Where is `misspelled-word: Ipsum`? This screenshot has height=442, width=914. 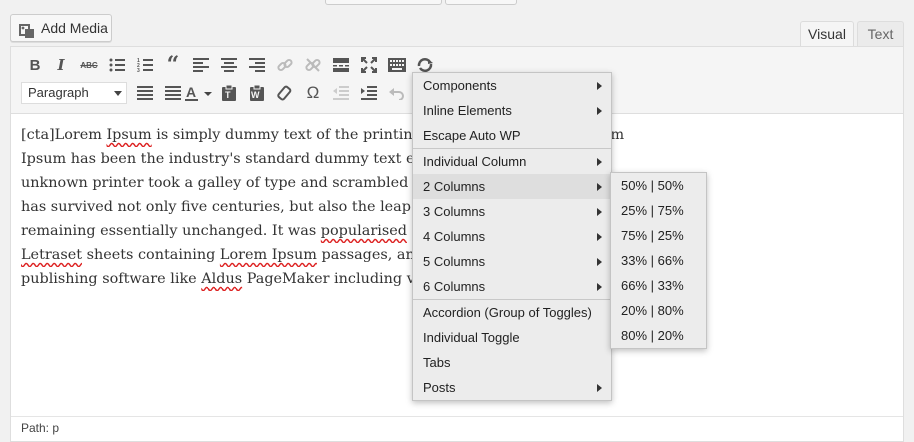 misspelled-word: Ipsum is located at coordinates (129, 135).